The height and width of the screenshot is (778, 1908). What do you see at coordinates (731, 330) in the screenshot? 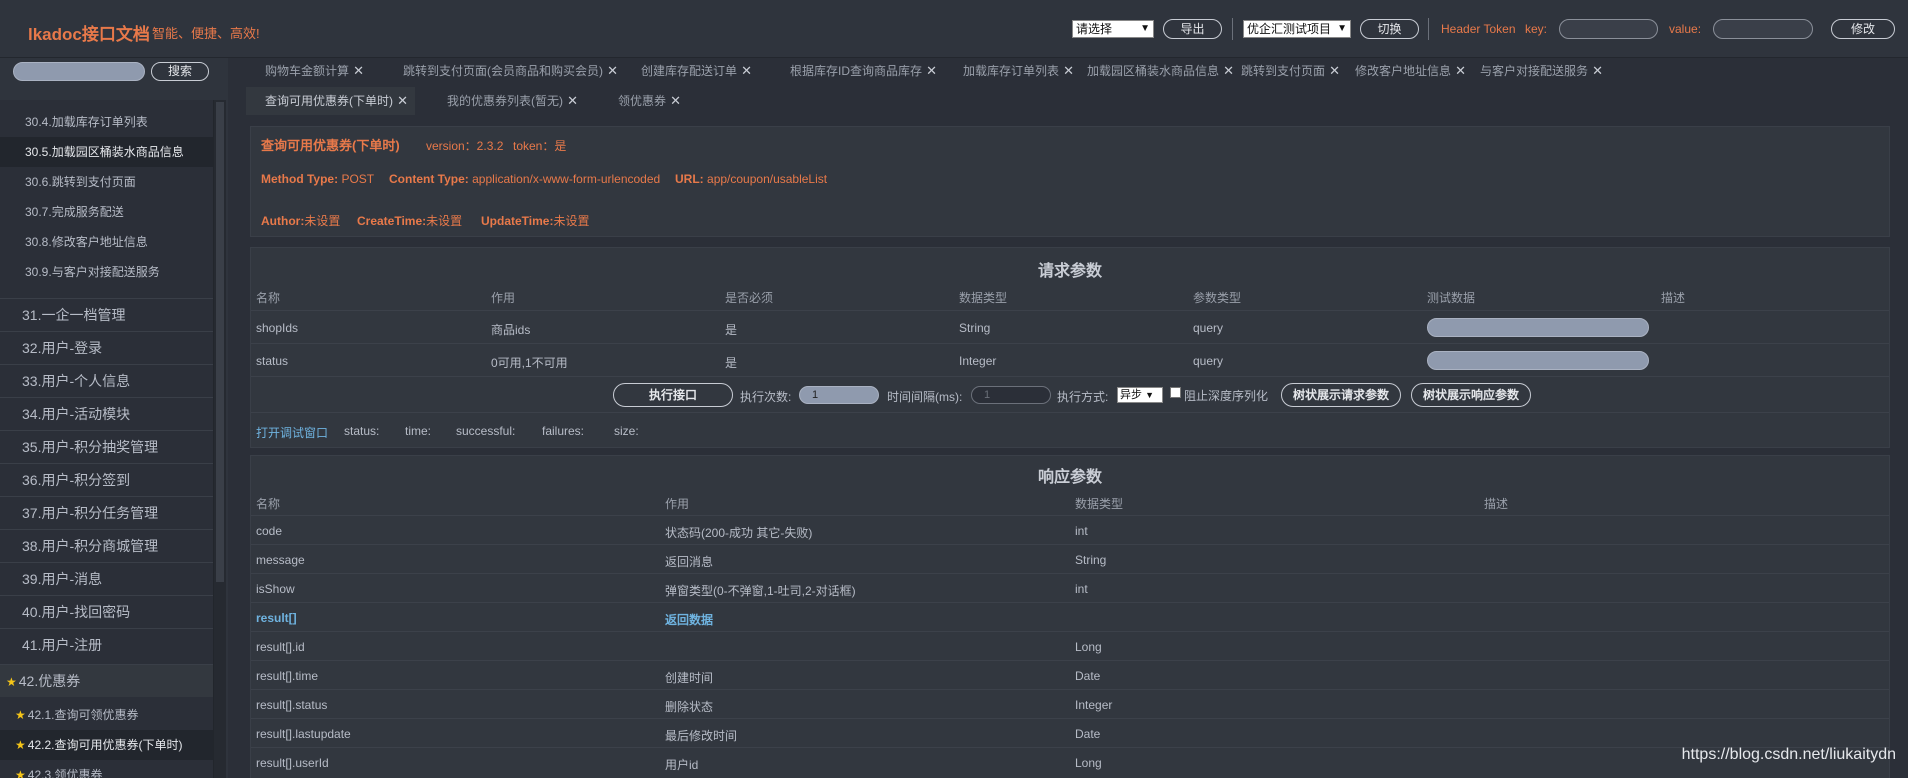
I see `param-required: 是` at bounding box center [731, 330].